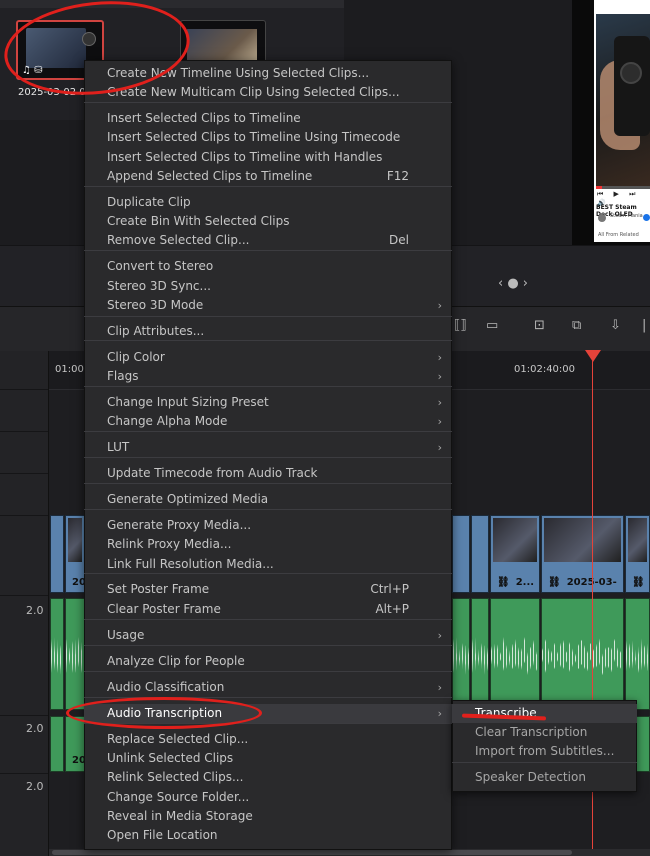 This screenshot has height=856, width=650. Describe the element at coordinates (75, 554) in the screenshot. I see `video-clip: 20` at that location.